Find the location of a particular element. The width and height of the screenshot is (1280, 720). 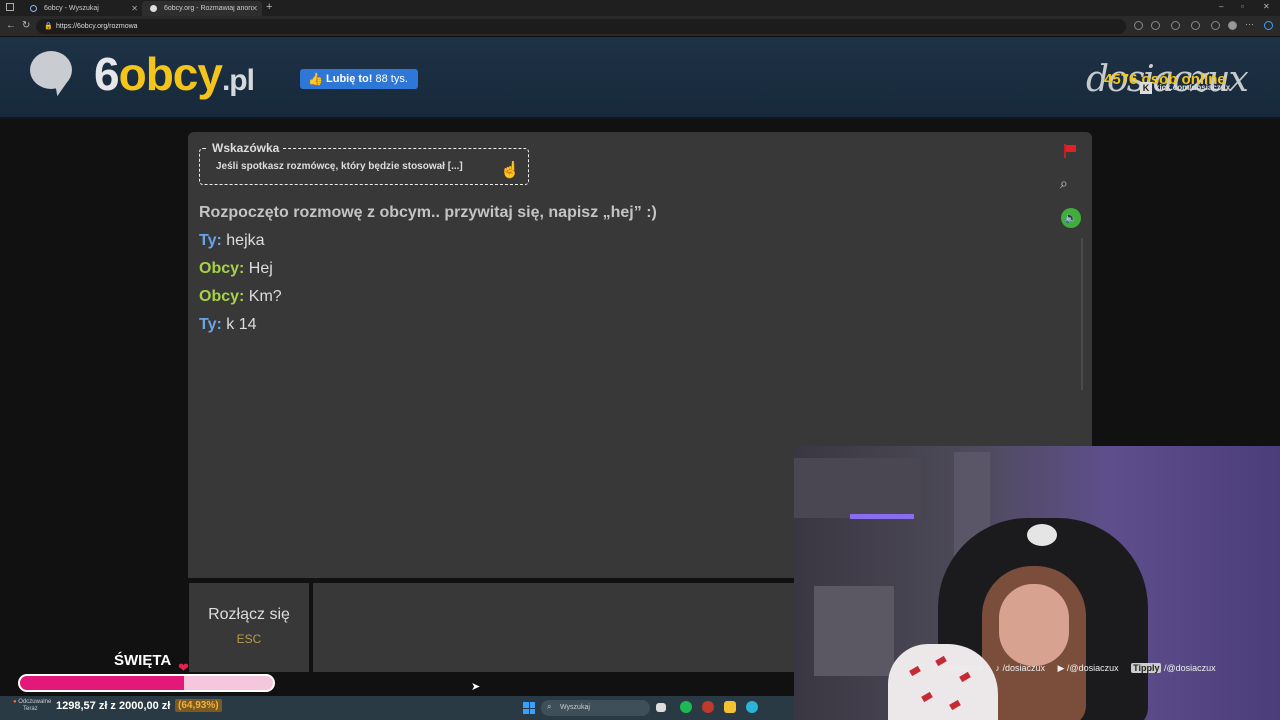

person-face is located at coordinates (1034, 625).